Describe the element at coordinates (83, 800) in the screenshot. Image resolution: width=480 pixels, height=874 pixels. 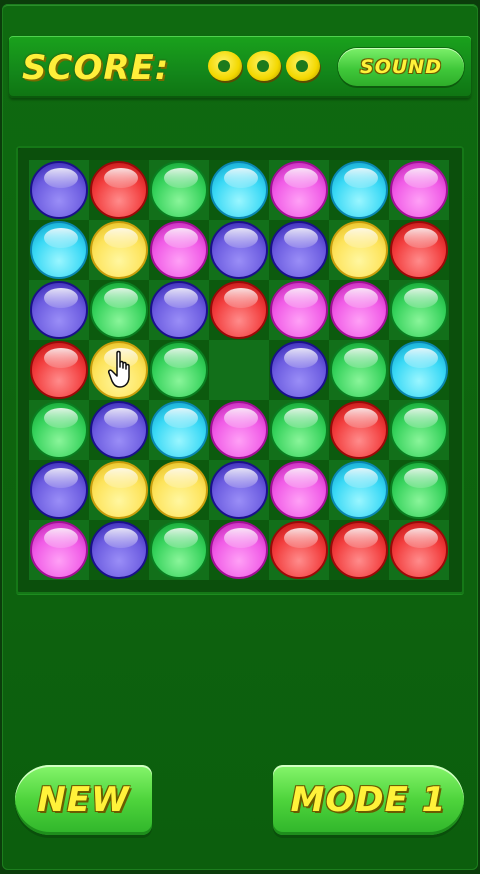
I see `new-game-button: NEW` at that location.